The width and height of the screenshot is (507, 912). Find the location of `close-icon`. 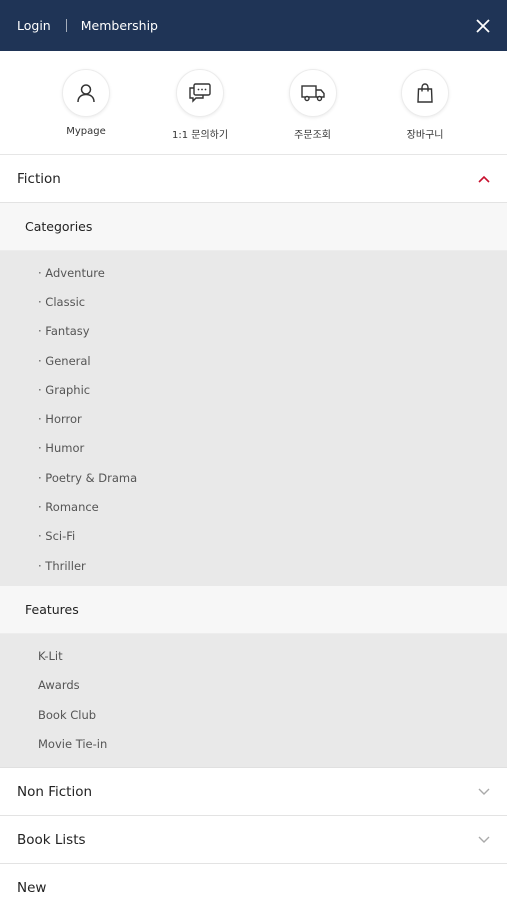

close-icon is located at coordinates (483, 26).